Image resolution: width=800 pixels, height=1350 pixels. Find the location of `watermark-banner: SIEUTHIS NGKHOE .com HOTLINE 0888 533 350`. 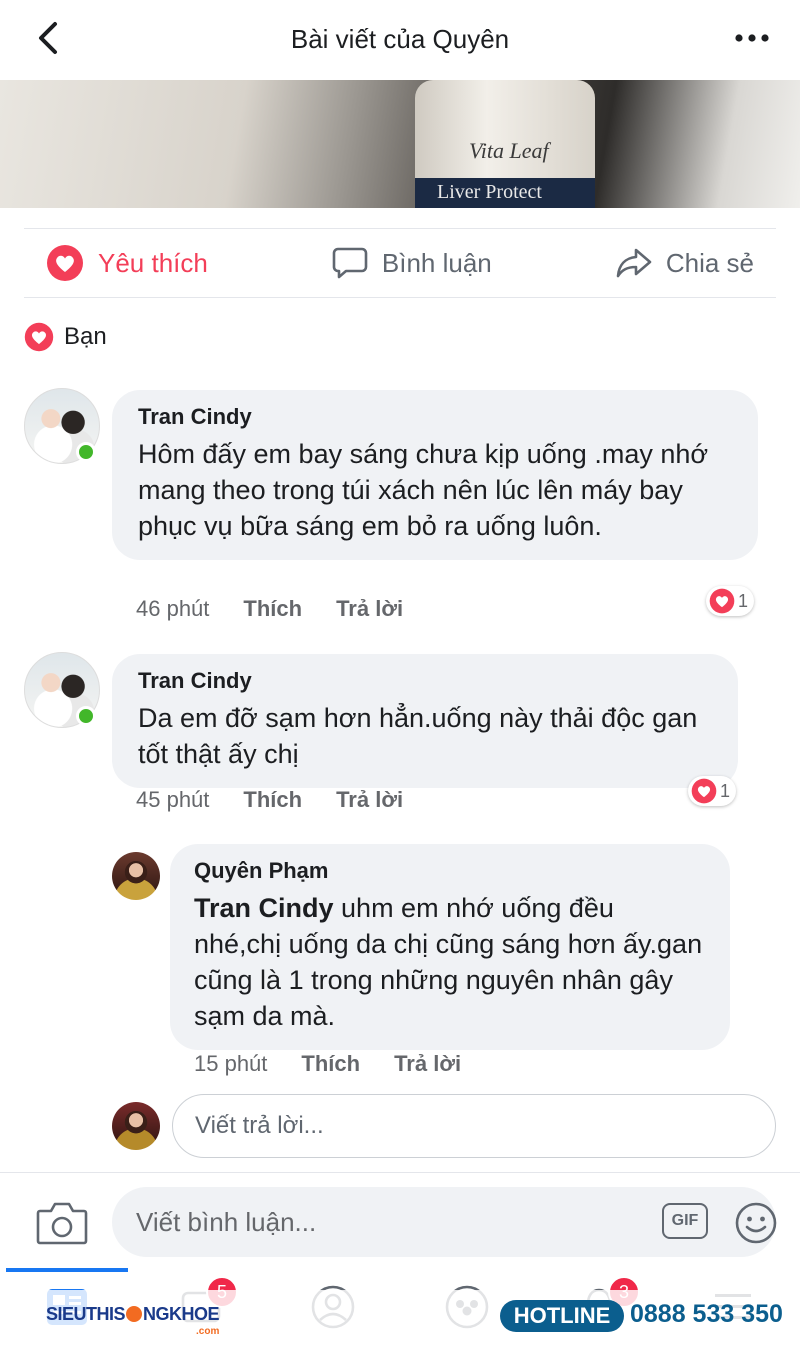

watermark-banner: SIEUTHIS NGKHOE .com HOTLINE 0888 533 350 is located at coordinates (400, 1317).